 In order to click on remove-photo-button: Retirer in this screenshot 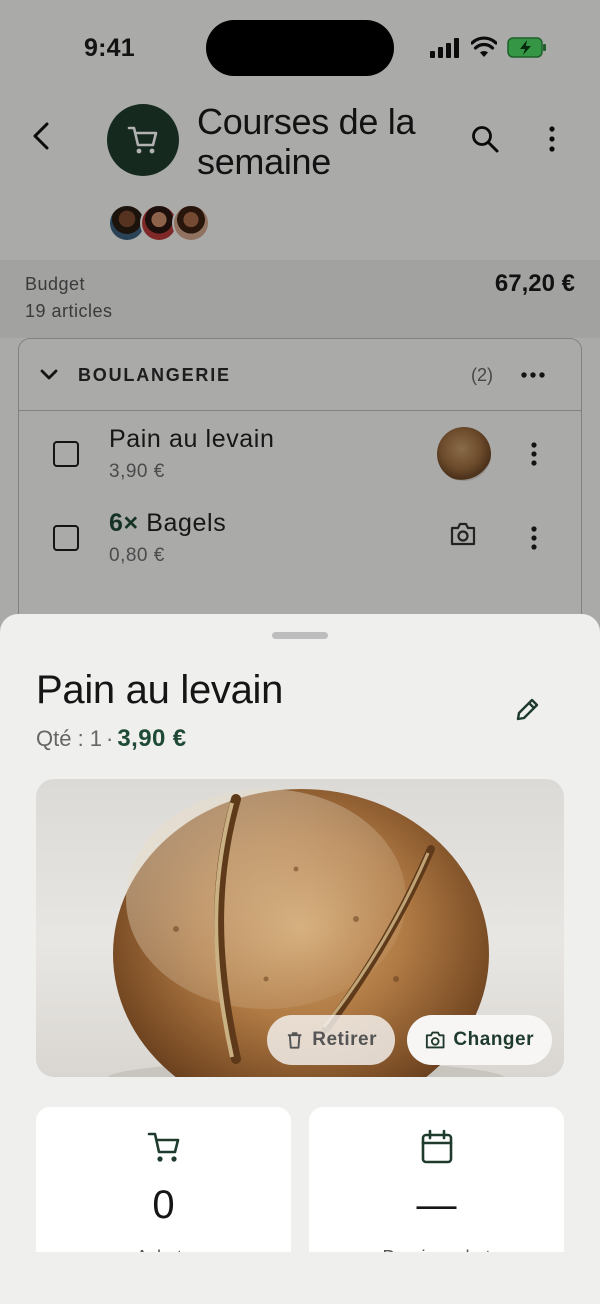, I will do `click(331, 1040)`.